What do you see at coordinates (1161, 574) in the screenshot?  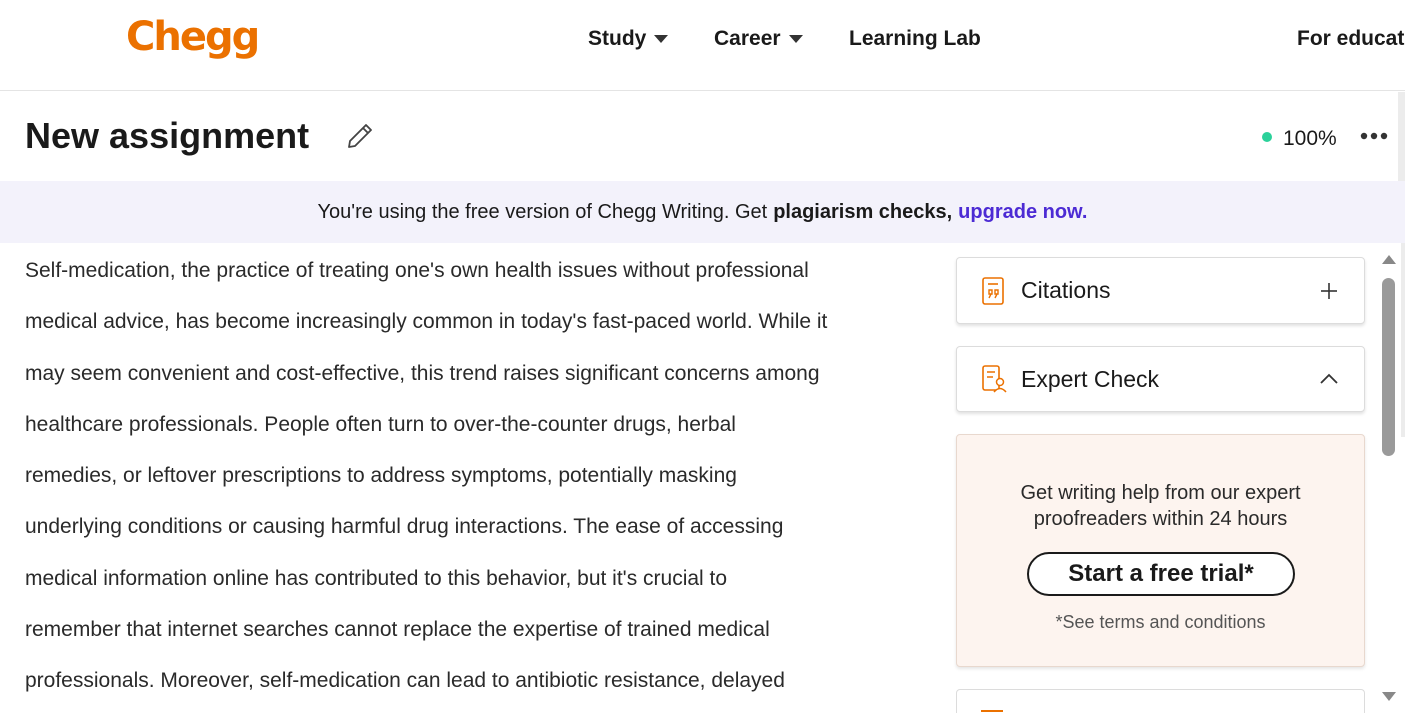 I see `start-free-trial-button: Start a free trial*` at bounding box center [1161, 574].